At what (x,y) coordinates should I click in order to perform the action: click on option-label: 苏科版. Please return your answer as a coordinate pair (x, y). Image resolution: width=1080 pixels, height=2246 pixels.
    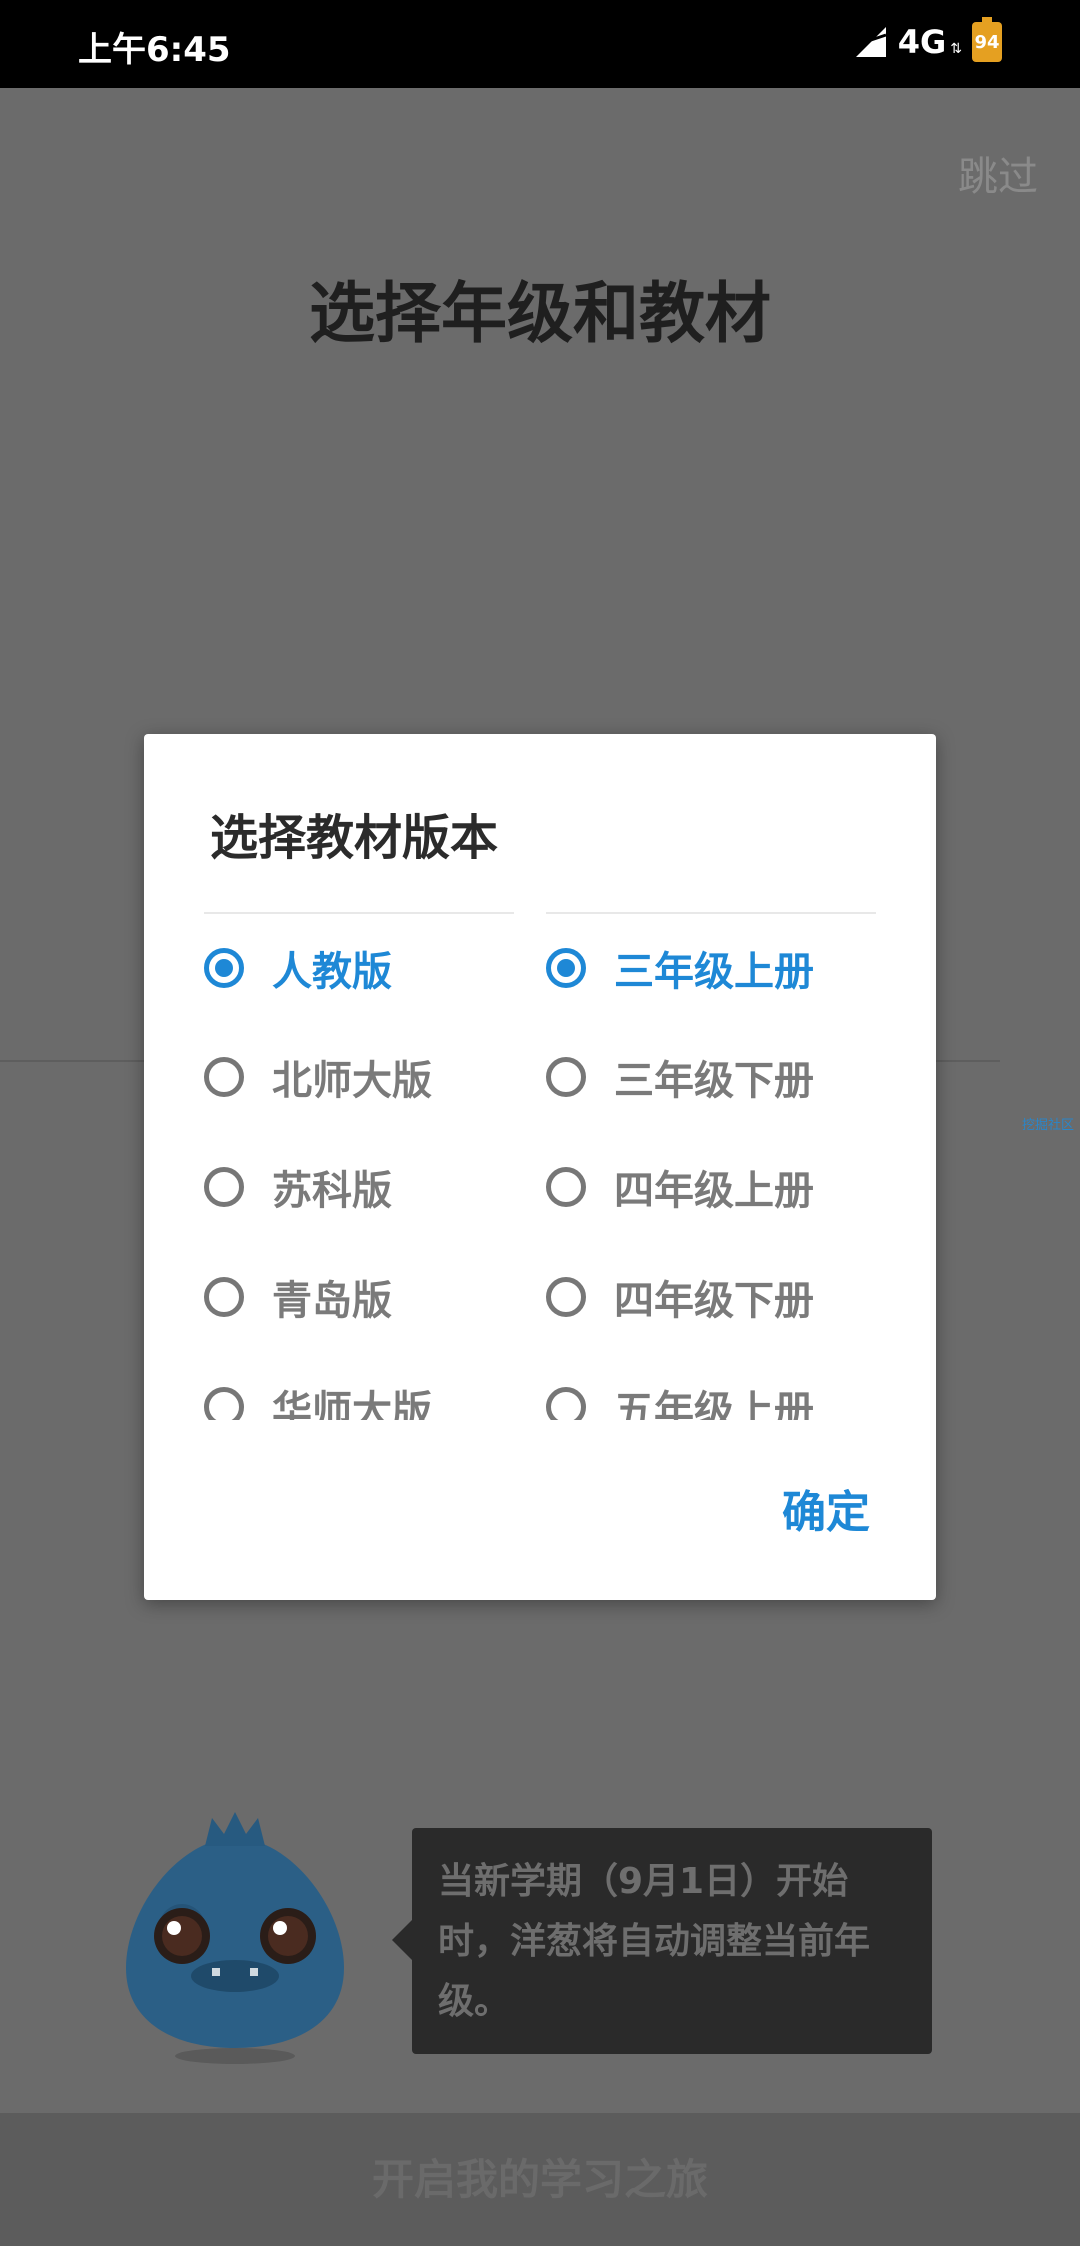
    Looking at the image, I should click on (332, 1191).